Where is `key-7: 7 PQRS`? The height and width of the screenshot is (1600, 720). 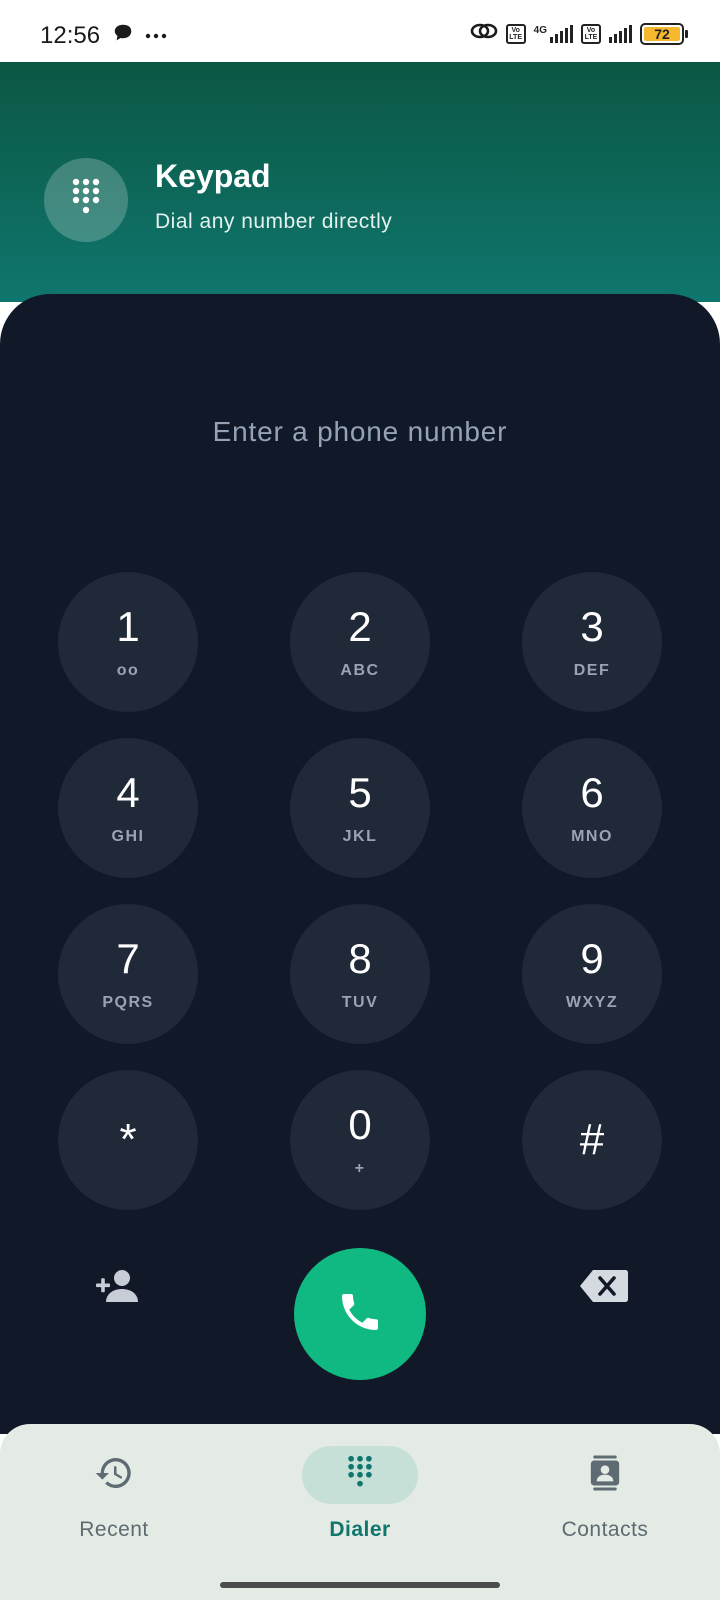 key-7: 7 PQRS is located at coordinates (128, 974).